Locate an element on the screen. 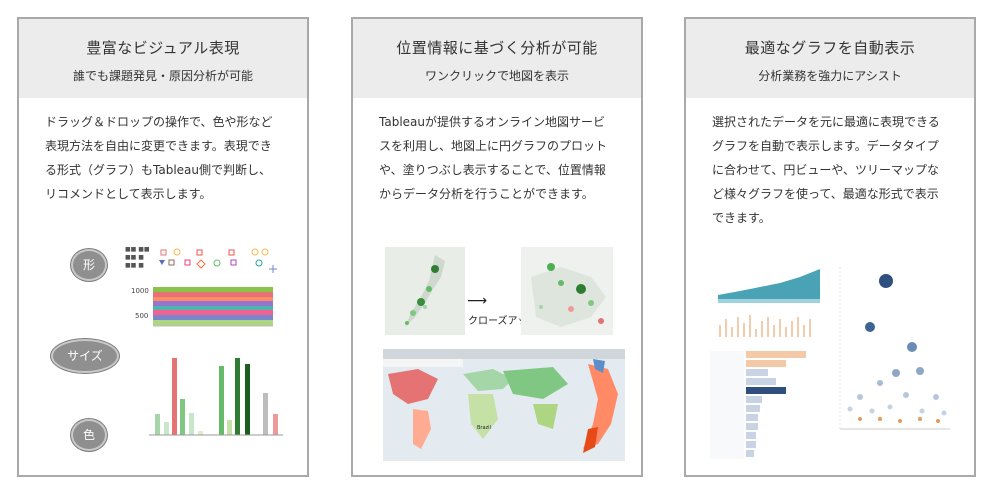  visual-sample-chart: ■■ ■■ ■■ ■ ■■ ■ 1000 500 is located at coordinates (204, 341).